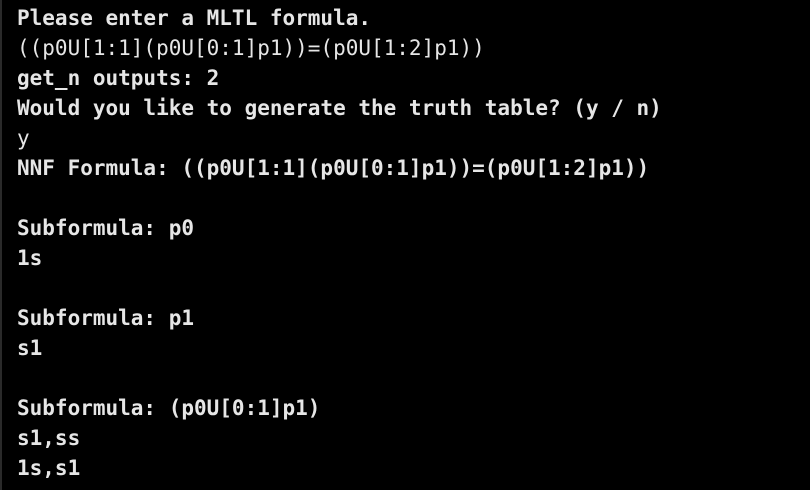  I want to click on terminal-line-subformula-until: Subformula: (p0U[0:1]p1), so click(169, 408).